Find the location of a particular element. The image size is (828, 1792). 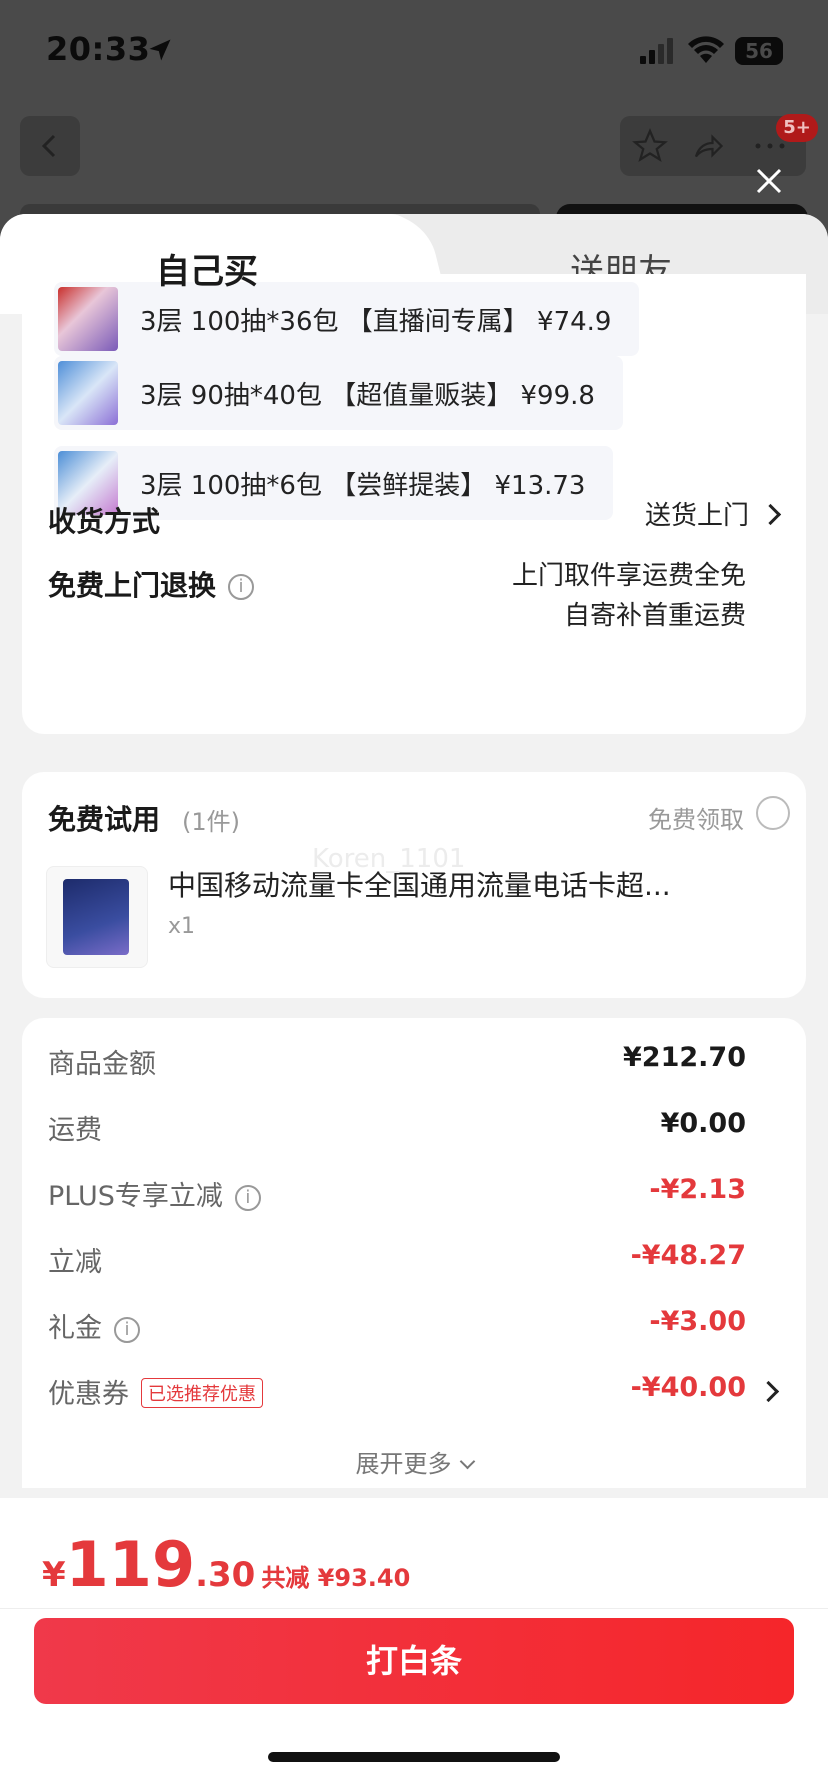

sim-card-image is located at coordinates (96, 917).